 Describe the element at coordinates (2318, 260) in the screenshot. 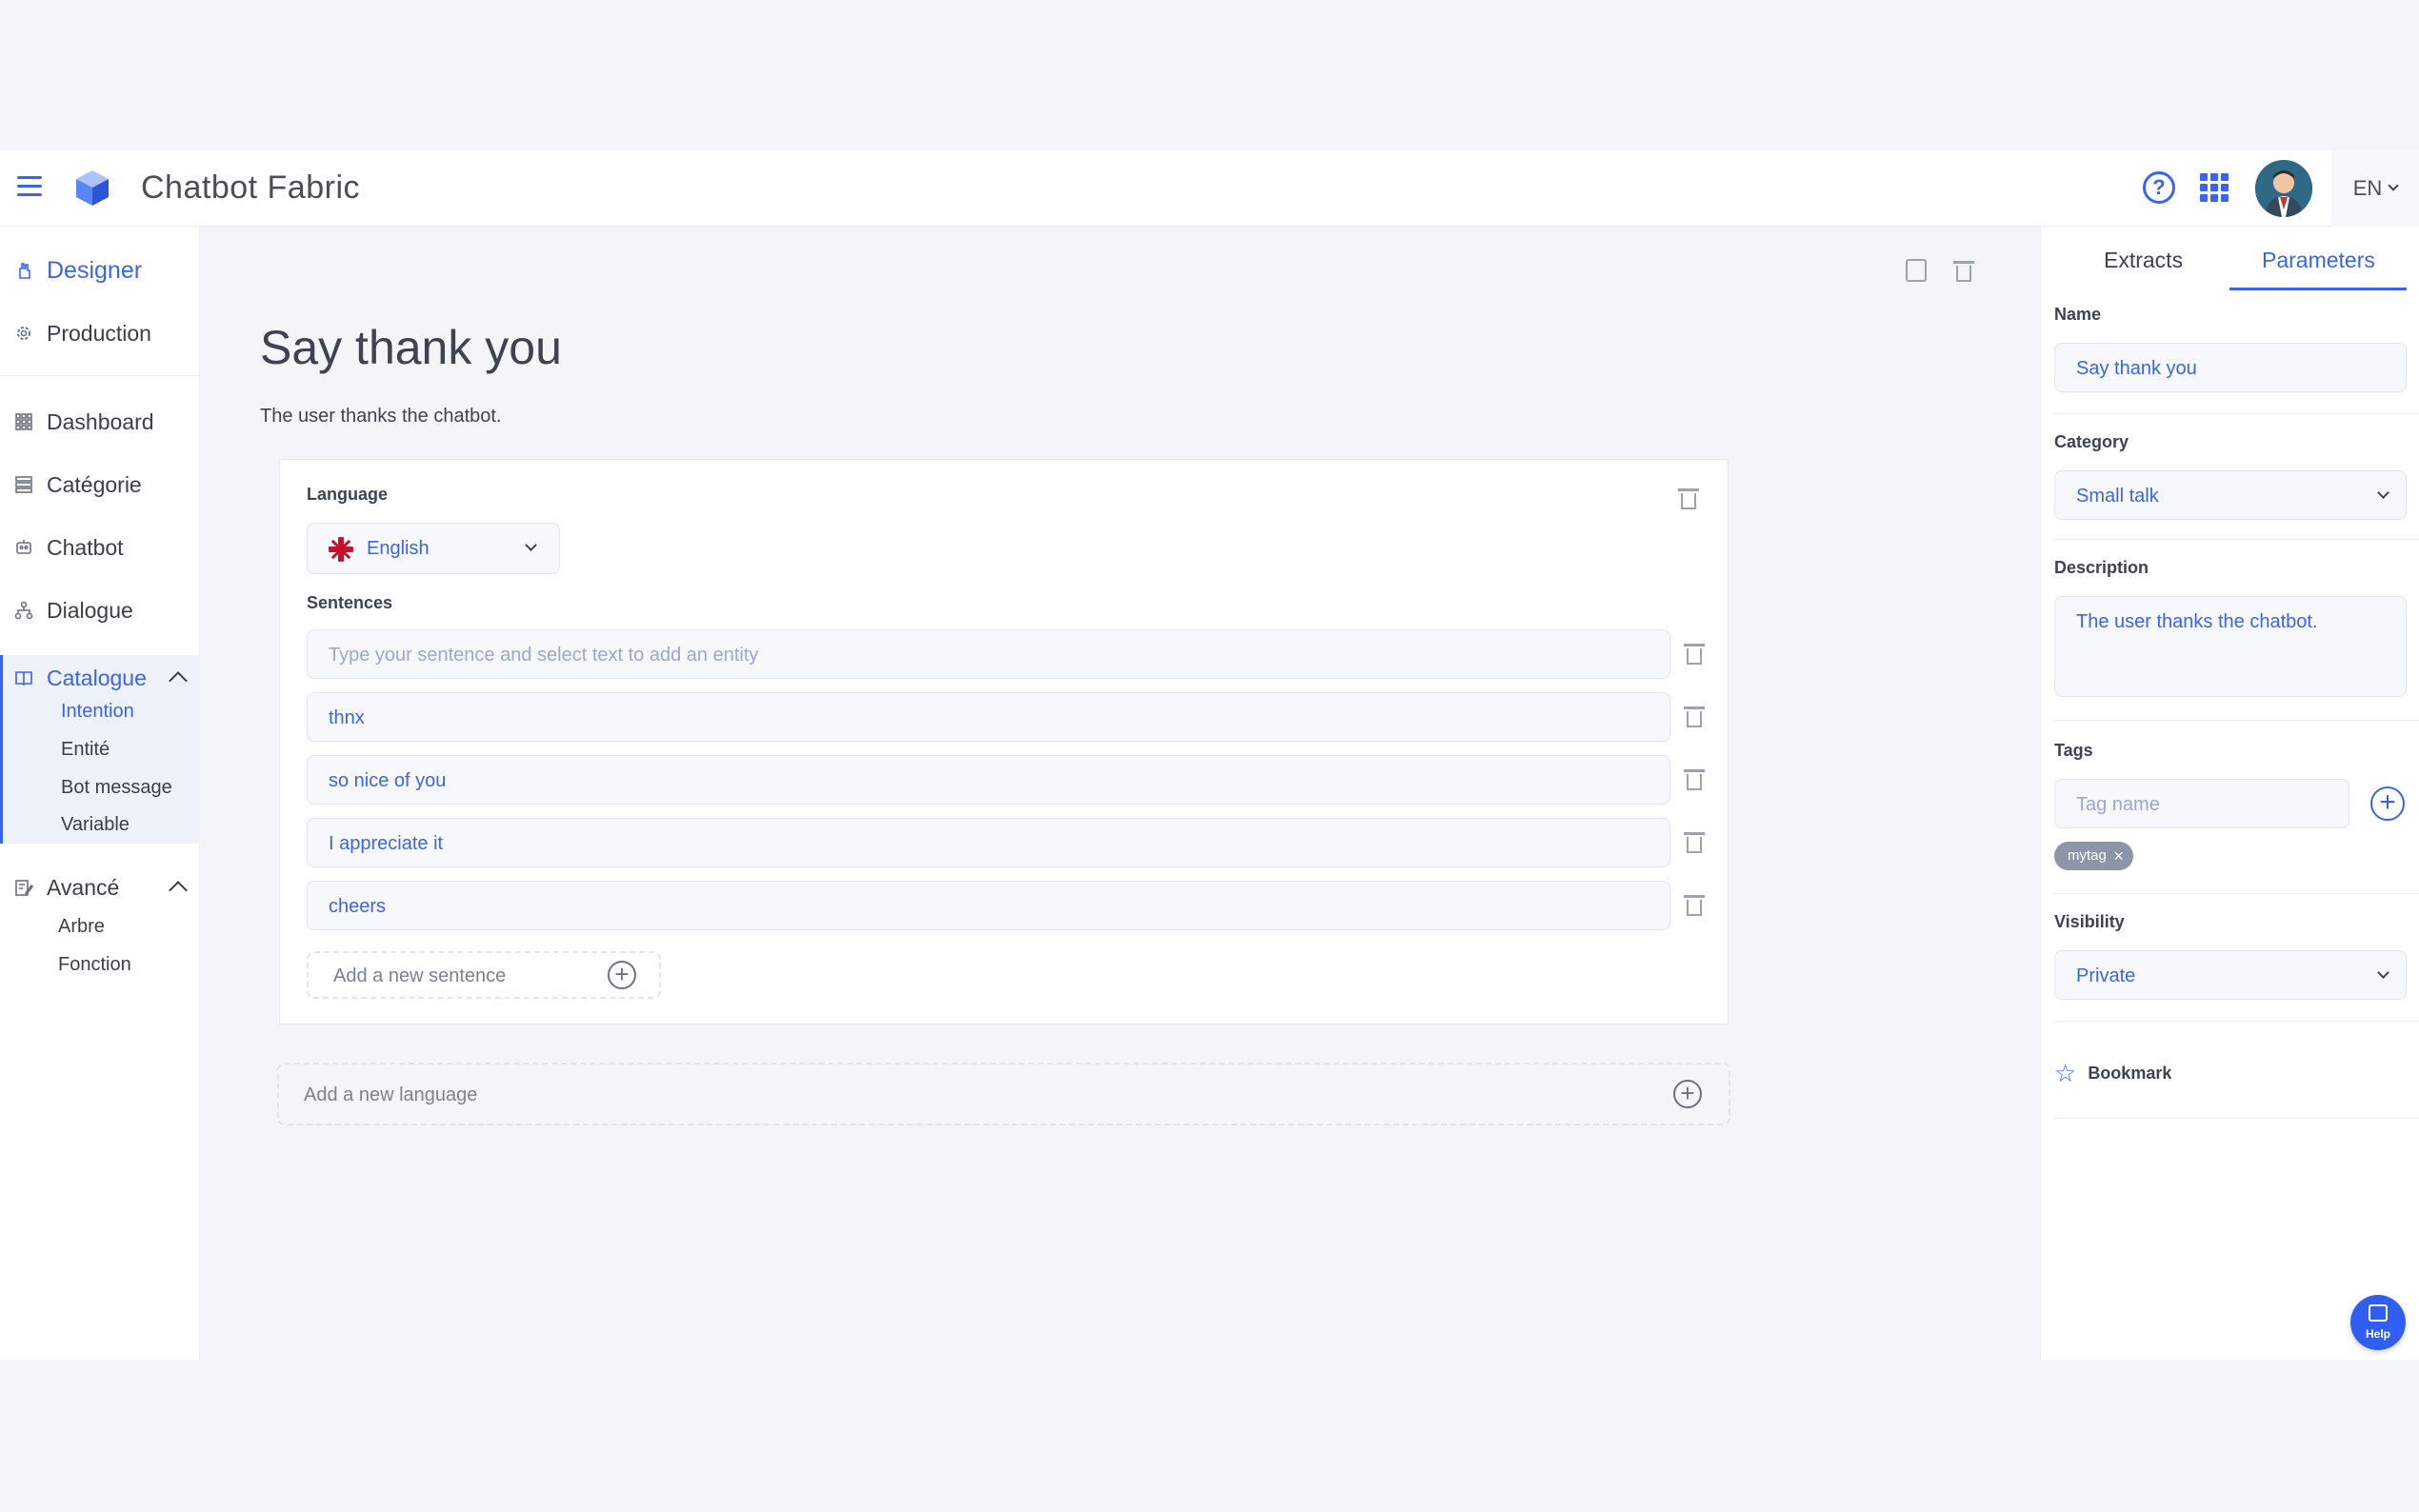

I see `tab-parameters: Parameters` at that location.